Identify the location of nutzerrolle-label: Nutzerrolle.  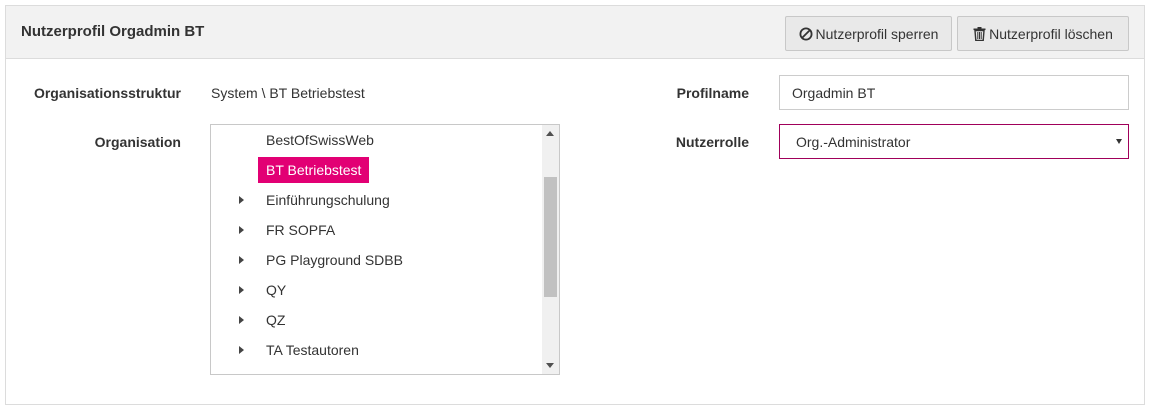
(712, 142).